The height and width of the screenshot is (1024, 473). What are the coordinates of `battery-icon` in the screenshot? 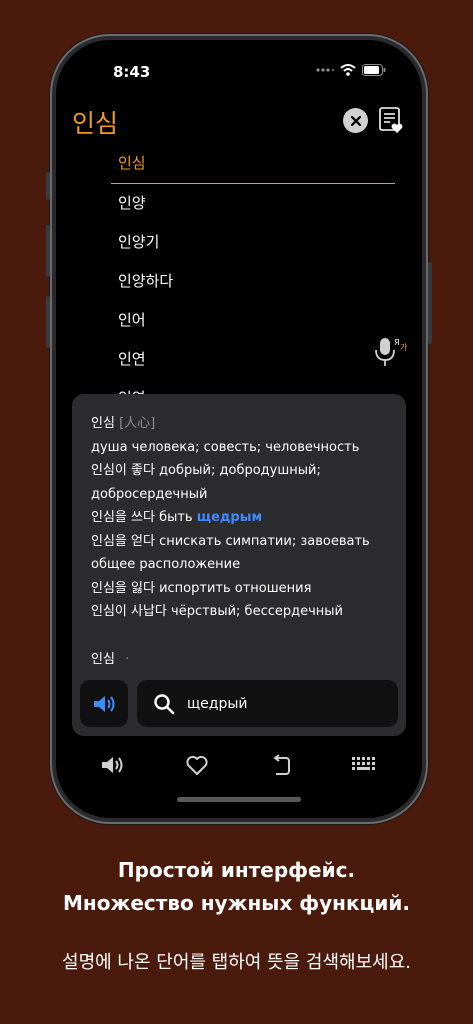 It's located at (374, 70).